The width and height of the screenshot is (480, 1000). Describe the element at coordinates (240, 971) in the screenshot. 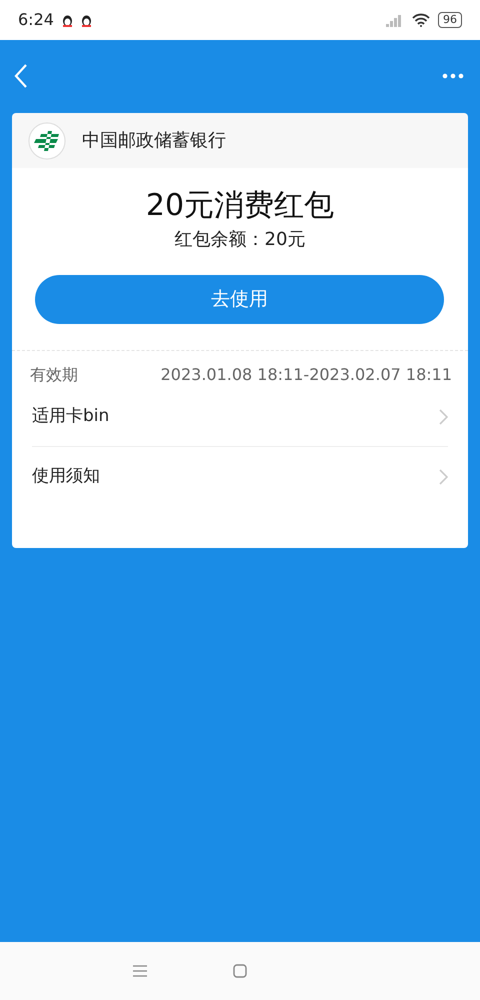

I see `home-icon` at that location.